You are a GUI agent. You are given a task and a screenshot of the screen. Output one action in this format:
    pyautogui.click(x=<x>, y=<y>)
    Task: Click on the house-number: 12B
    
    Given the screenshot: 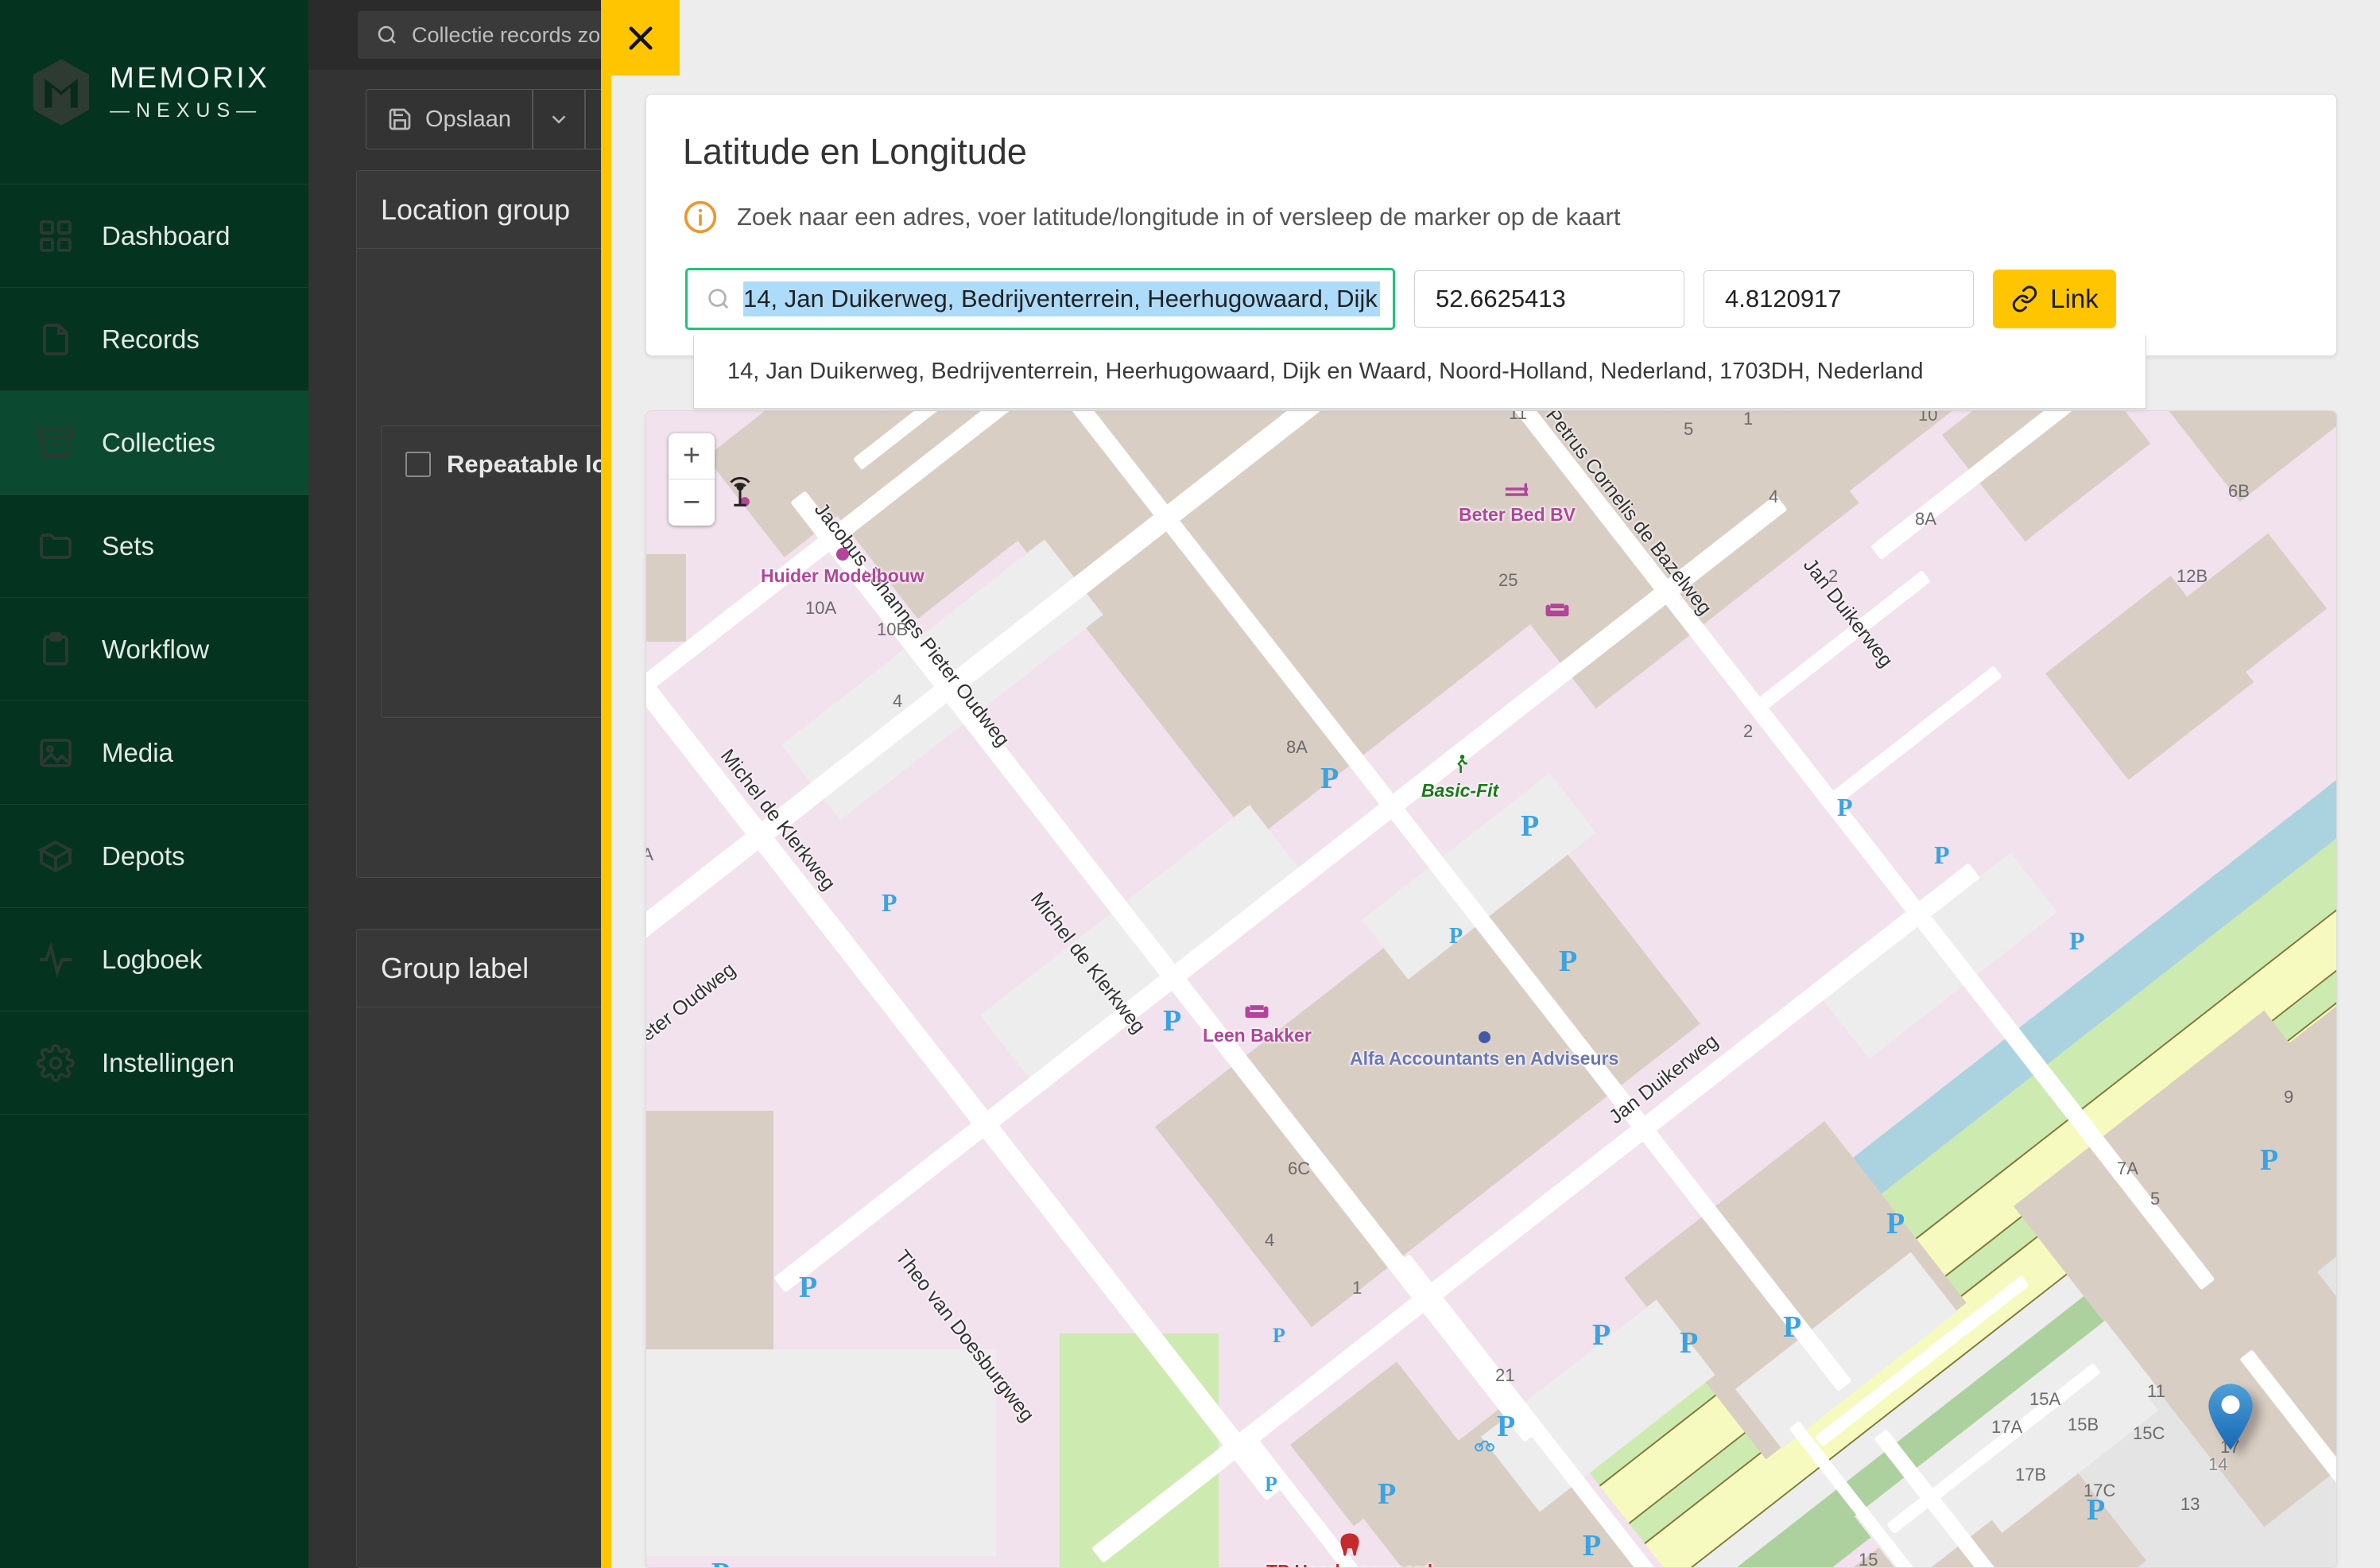 What is the action you would take?
    pyautogui.click(x=2192, y=576)
    